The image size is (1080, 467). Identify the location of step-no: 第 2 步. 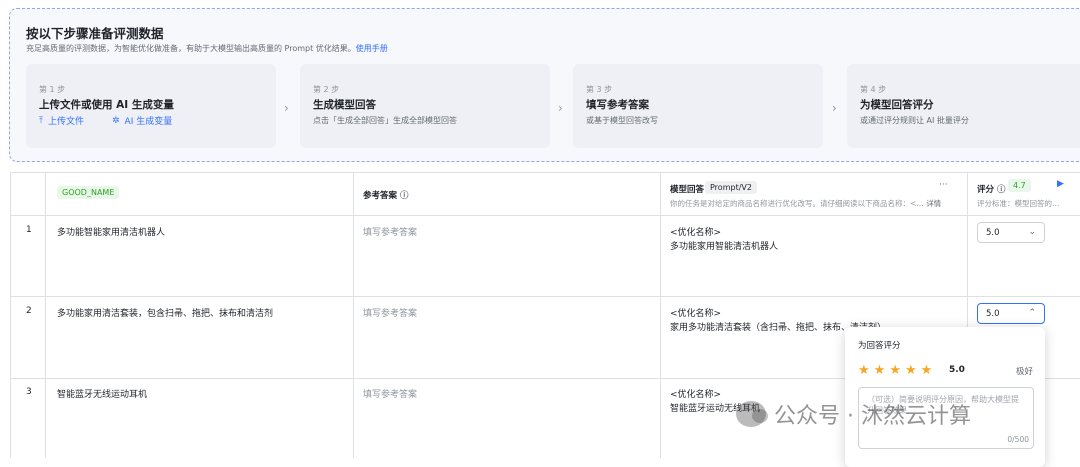
(326, 89).